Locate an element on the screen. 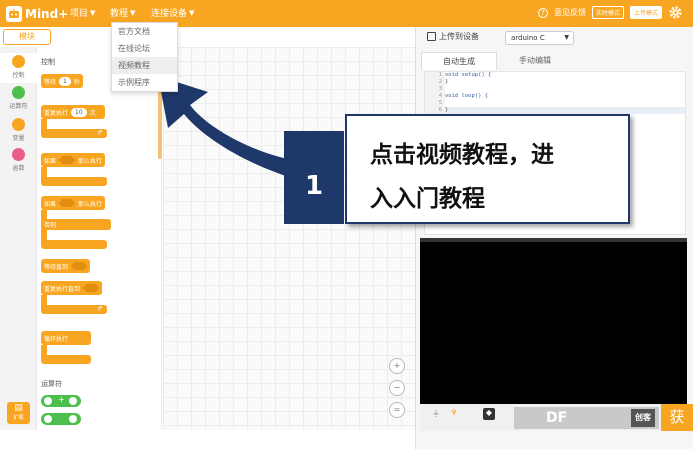 Image resolution: width=693 pixels, height=449 pixels. line-number: 2 is located at coordinates (435, 82).